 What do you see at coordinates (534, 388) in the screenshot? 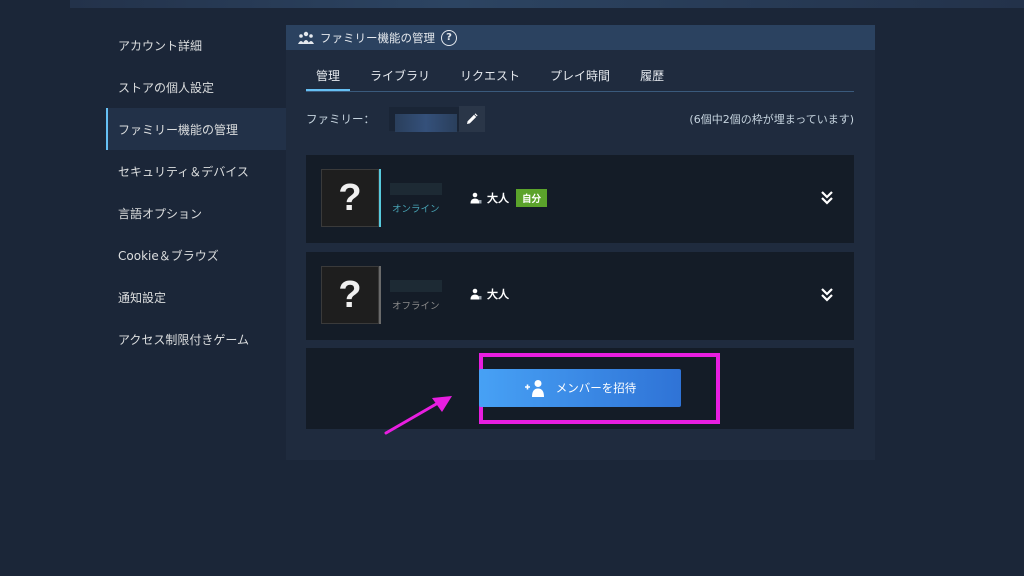
I see `add-user-icon` at bounding box center [534, 388].